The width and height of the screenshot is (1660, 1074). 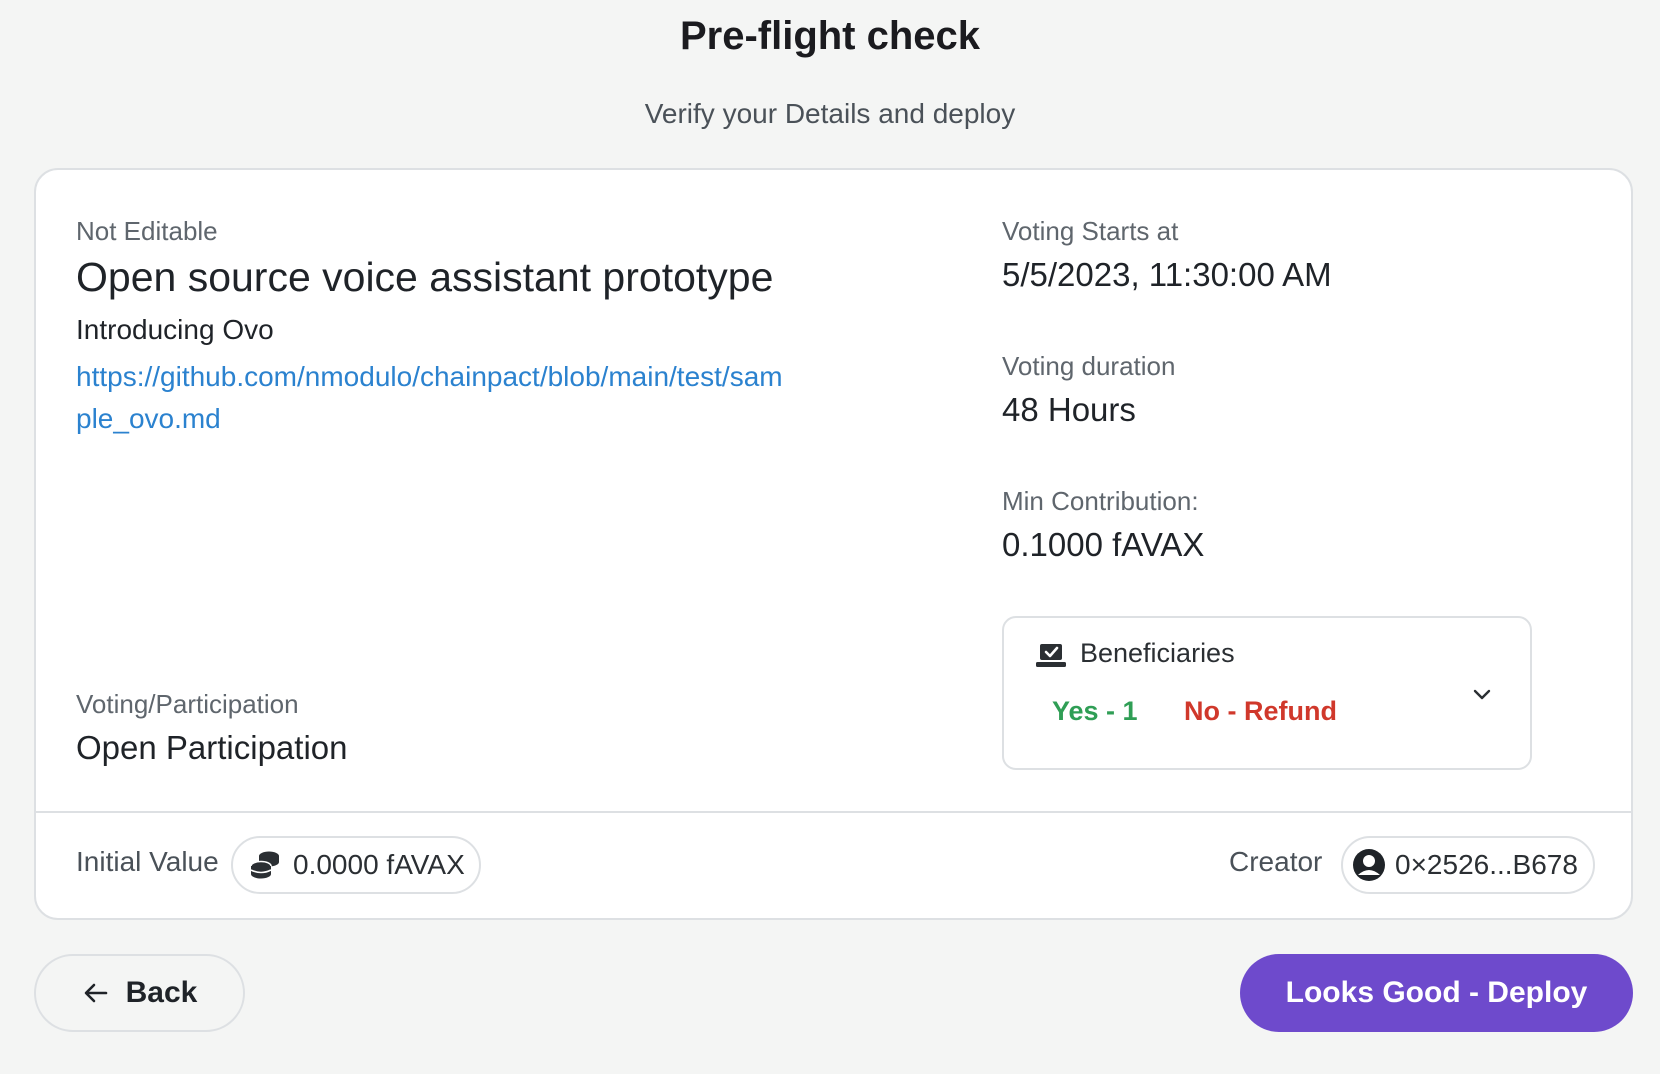 What do you see at coordinates (830, 113) in the screenshot?
I see `page-subtitle: Verify your Details and deploy` at bounding box center [830, 113].